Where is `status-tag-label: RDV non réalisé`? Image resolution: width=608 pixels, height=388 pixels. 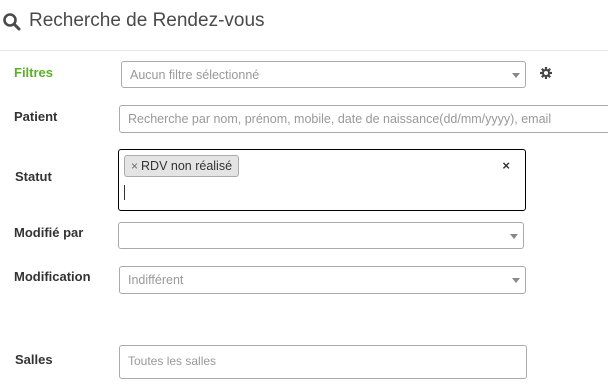
status-tag-label: RDV non réalisé is located at coordinates (187, 166).